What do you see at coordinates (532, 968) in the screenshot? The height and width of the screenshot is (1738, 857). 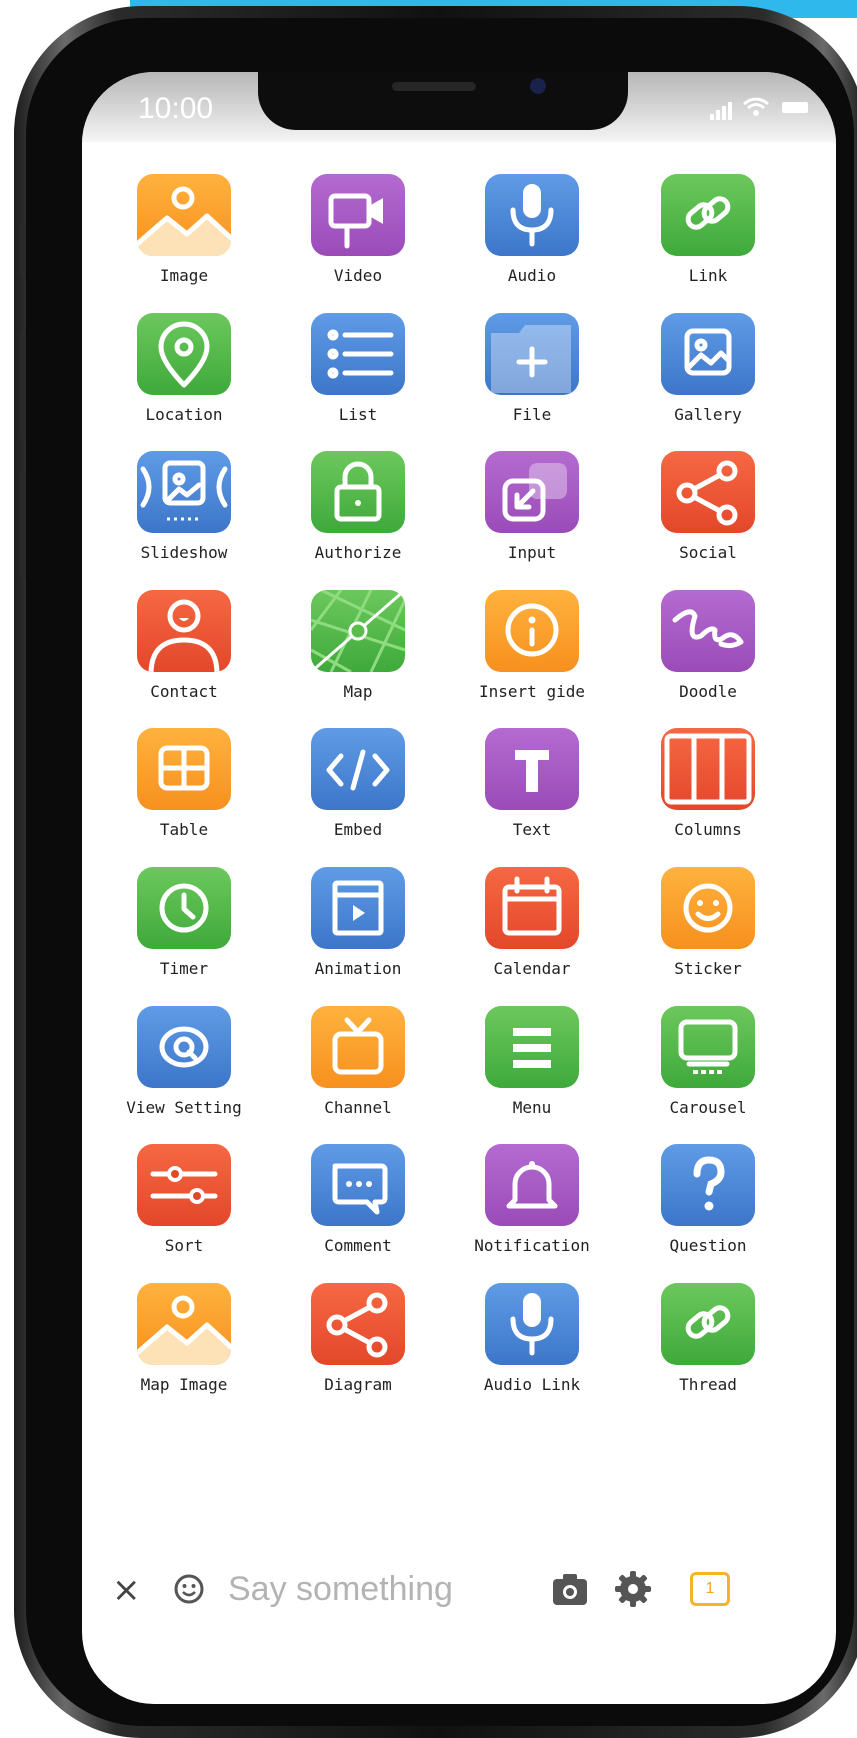 I see `grid-item-label: Calendar` at bounding box center [532, 968].